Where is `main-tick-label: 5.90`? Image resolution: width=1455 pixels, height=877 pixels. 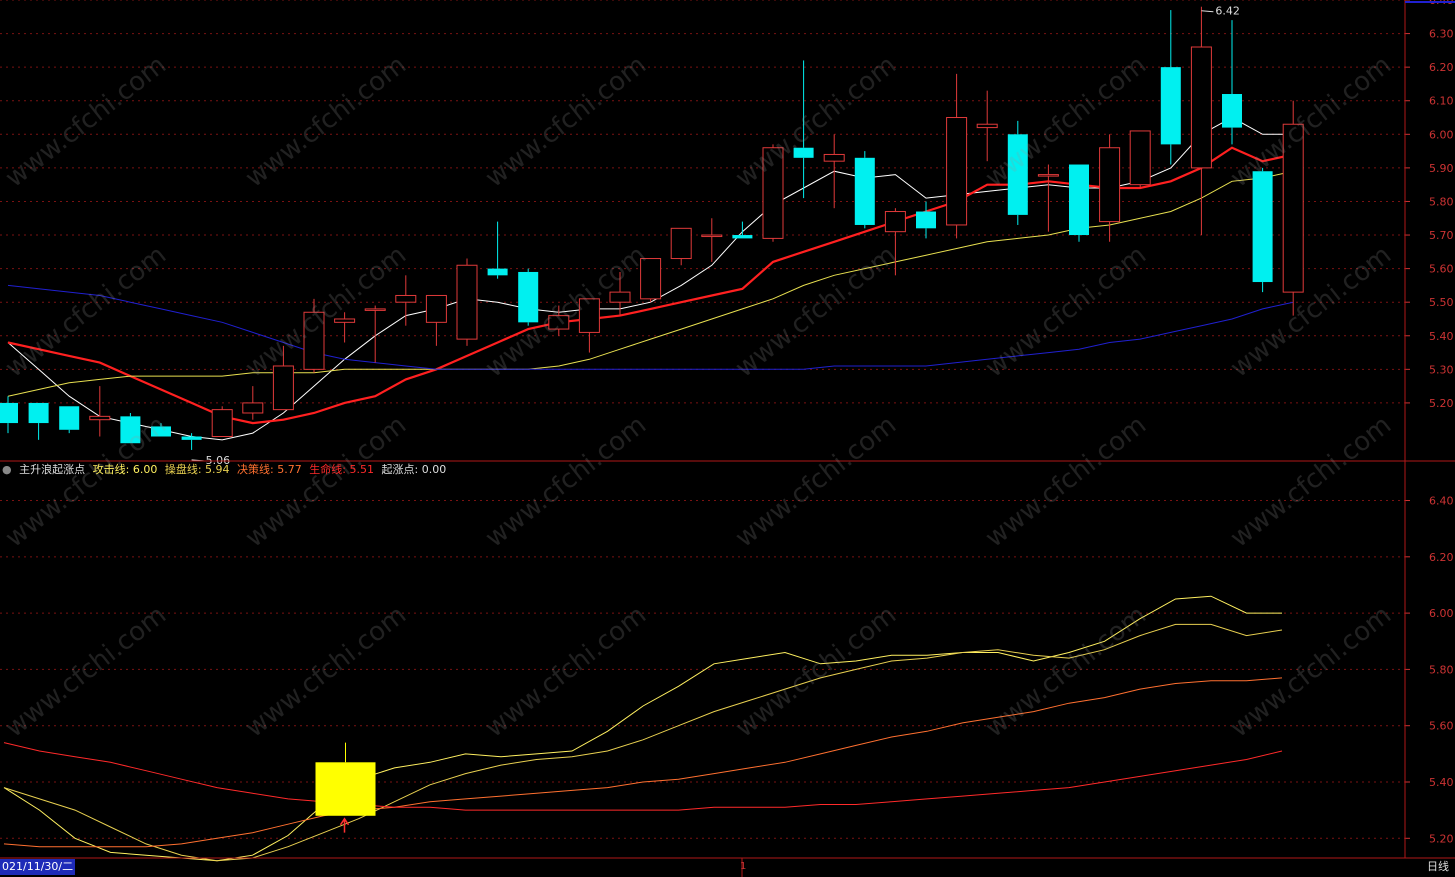
main-tick-label: 5.90 is located at coordinates (1441, 168).